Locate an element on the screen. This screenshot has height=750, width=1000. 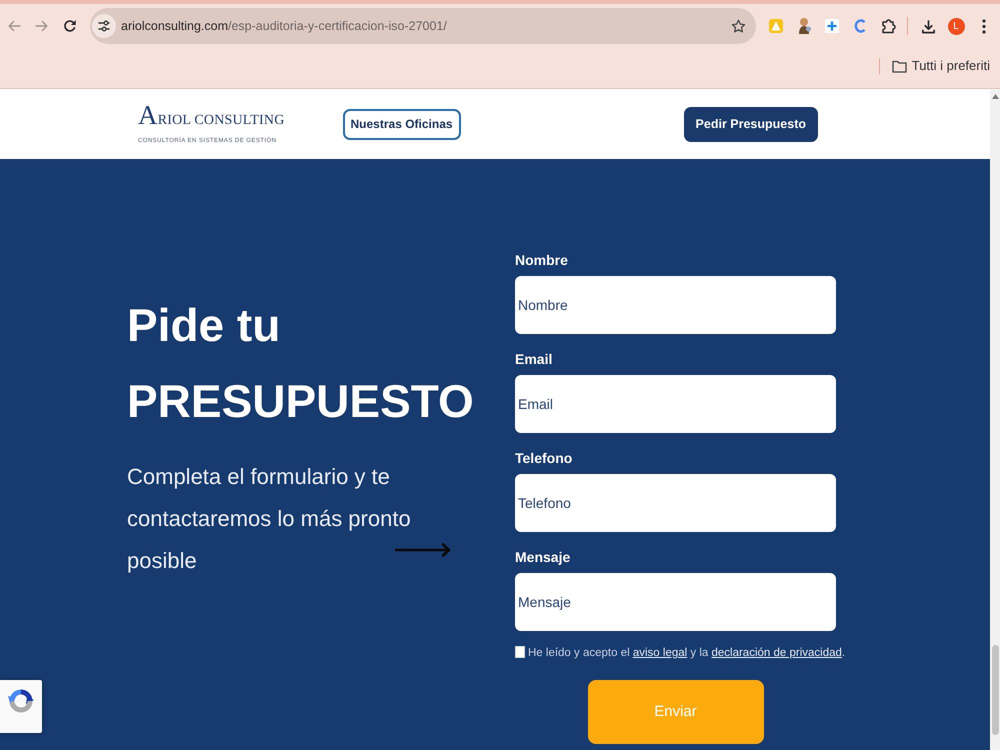
scroll-up-icon is located at coordinates (995, 96).